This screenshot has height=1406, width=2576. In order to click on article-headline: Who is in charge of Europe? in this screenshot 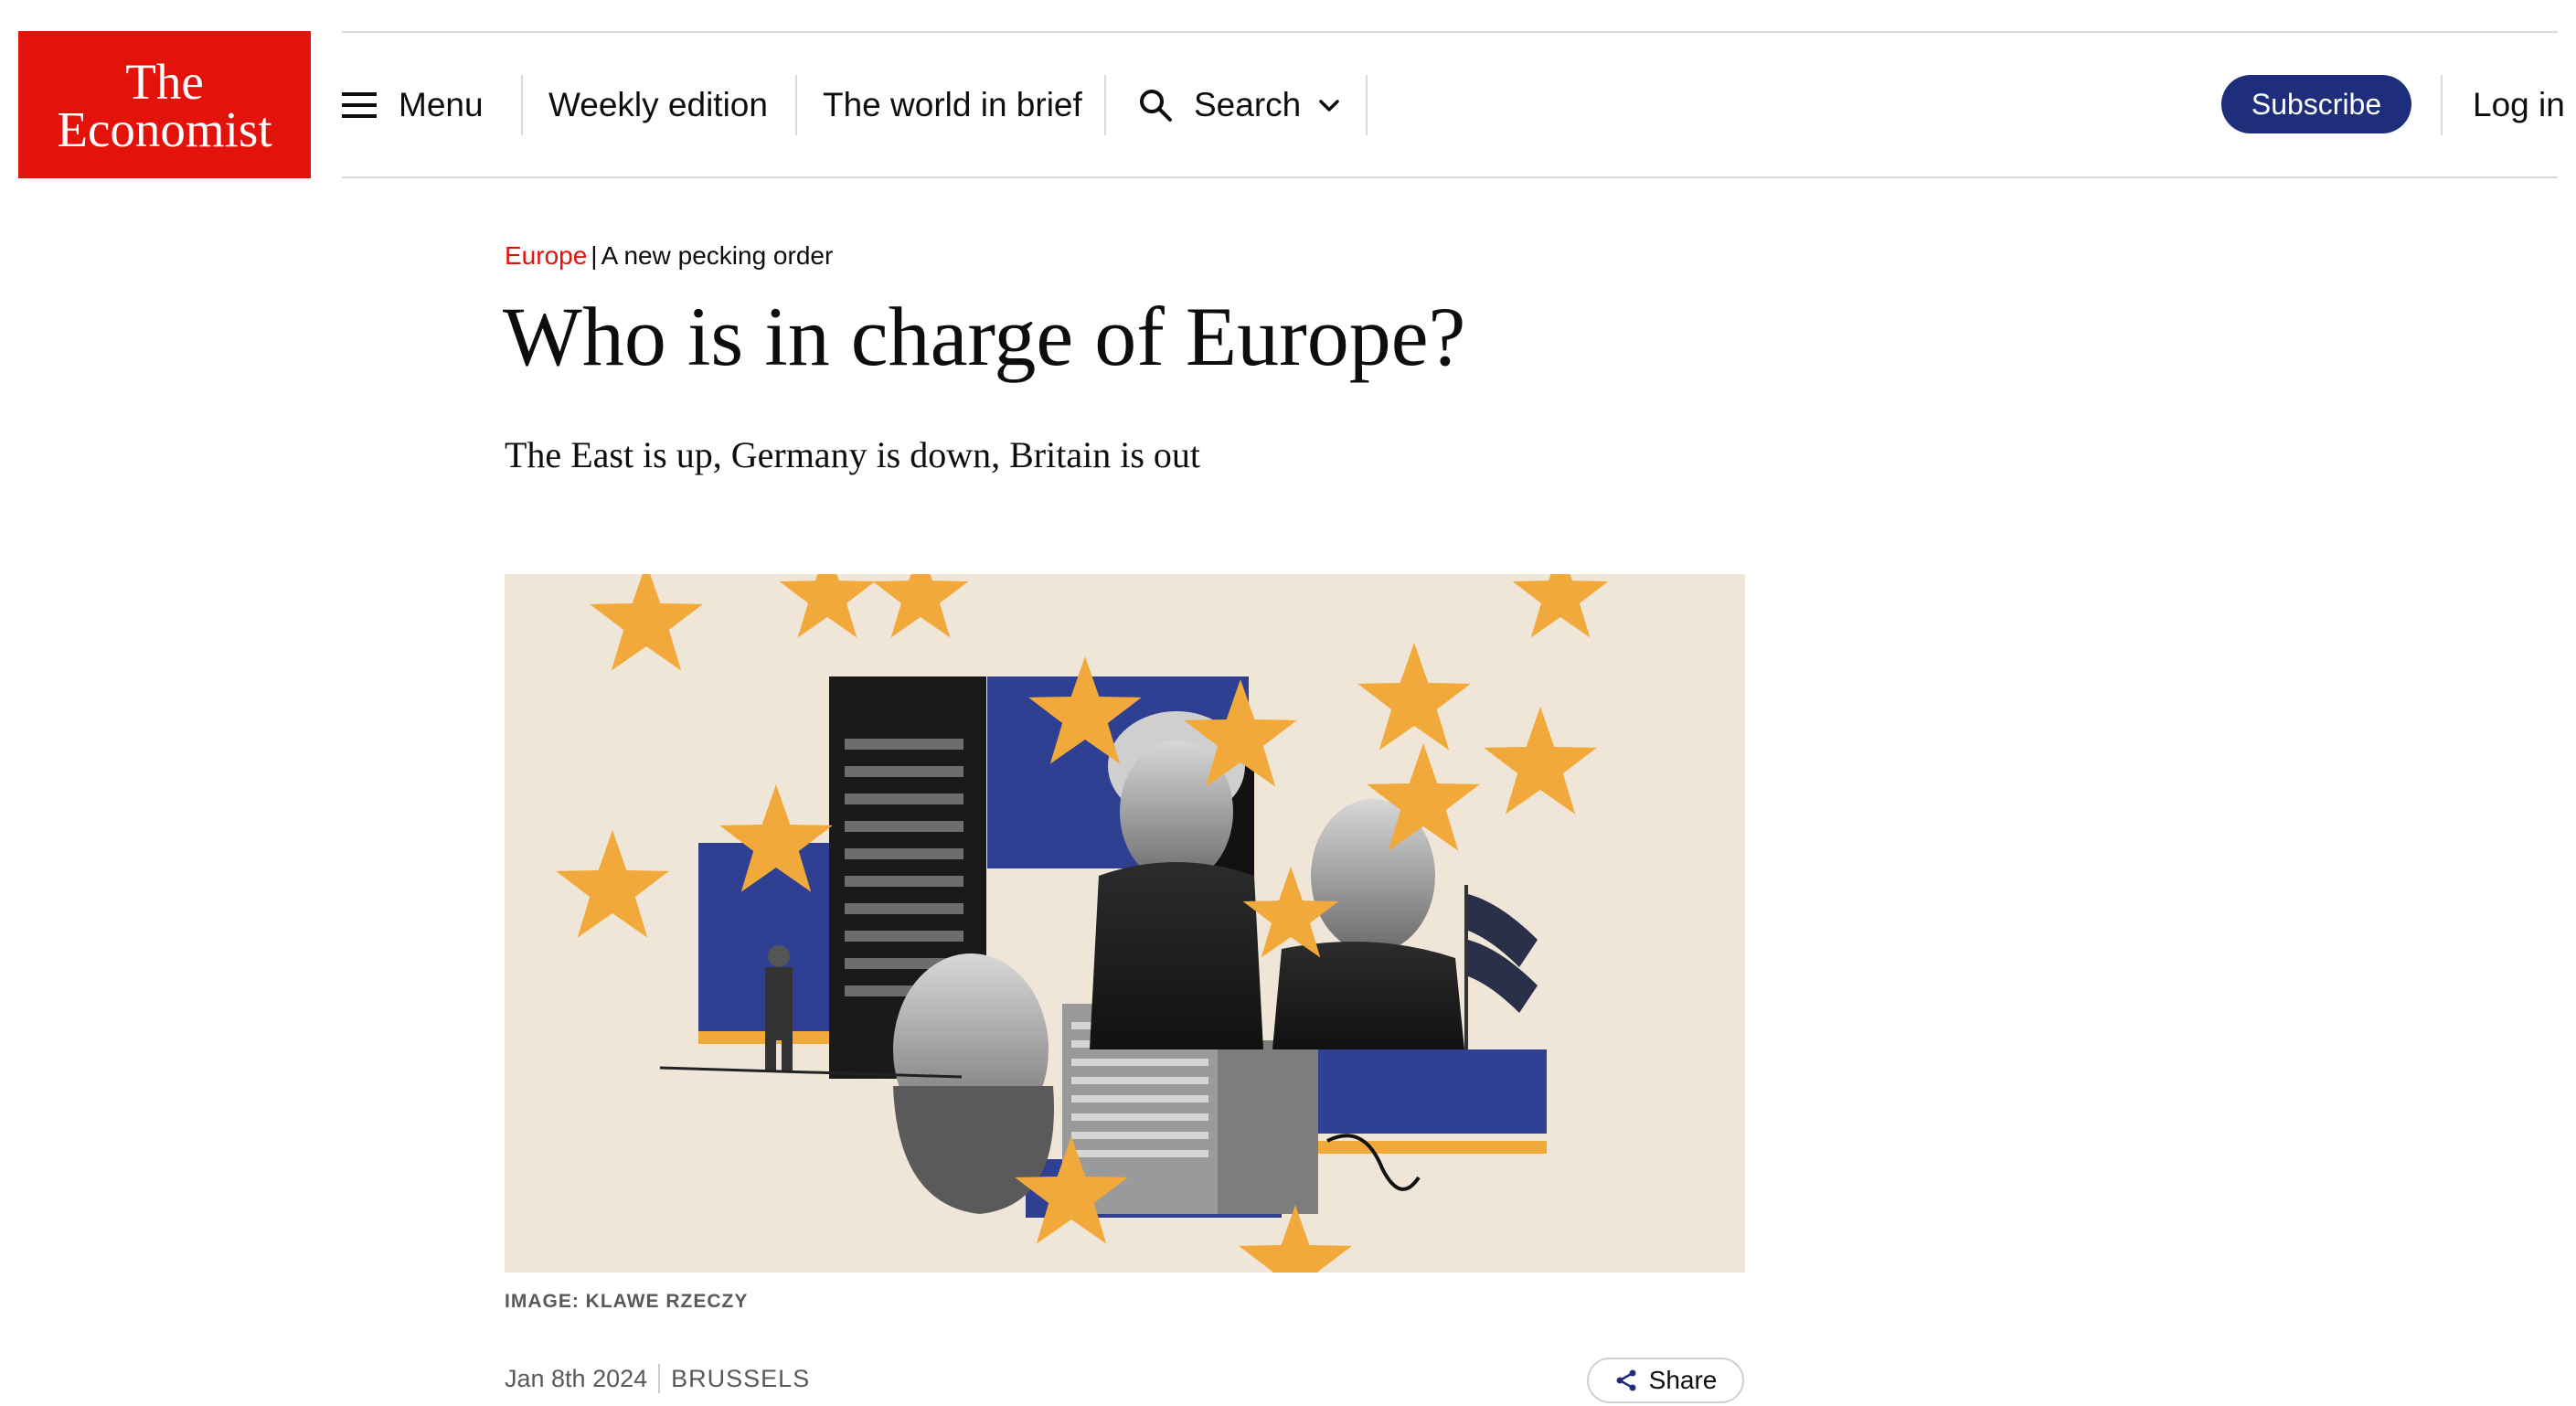, I will do `click(984, 337)`.